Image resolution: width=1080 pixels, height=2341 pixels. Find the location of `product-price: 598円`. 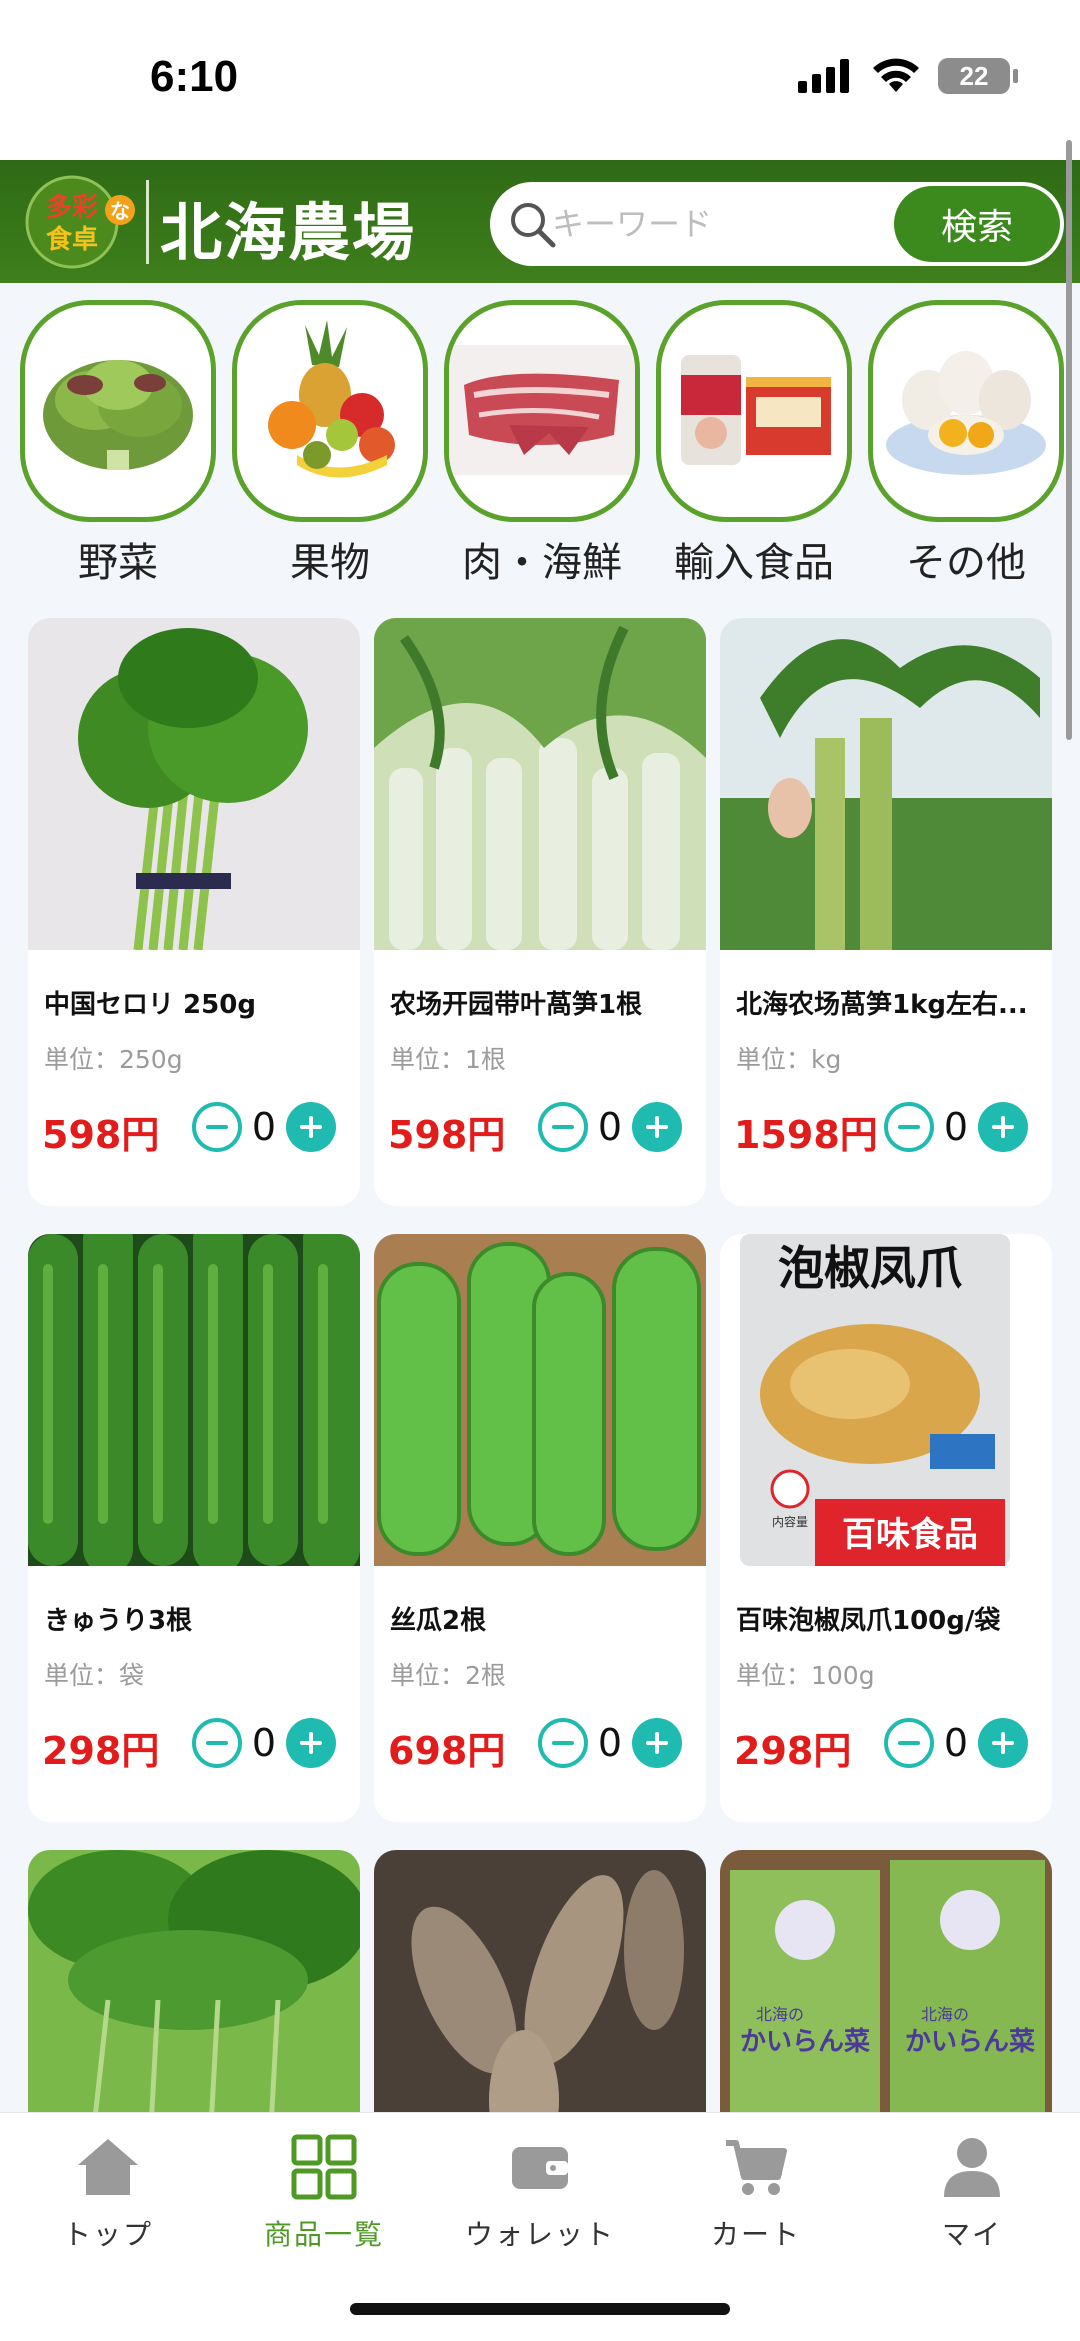

product-price: 598円 is located at coordinates (447, 1135).